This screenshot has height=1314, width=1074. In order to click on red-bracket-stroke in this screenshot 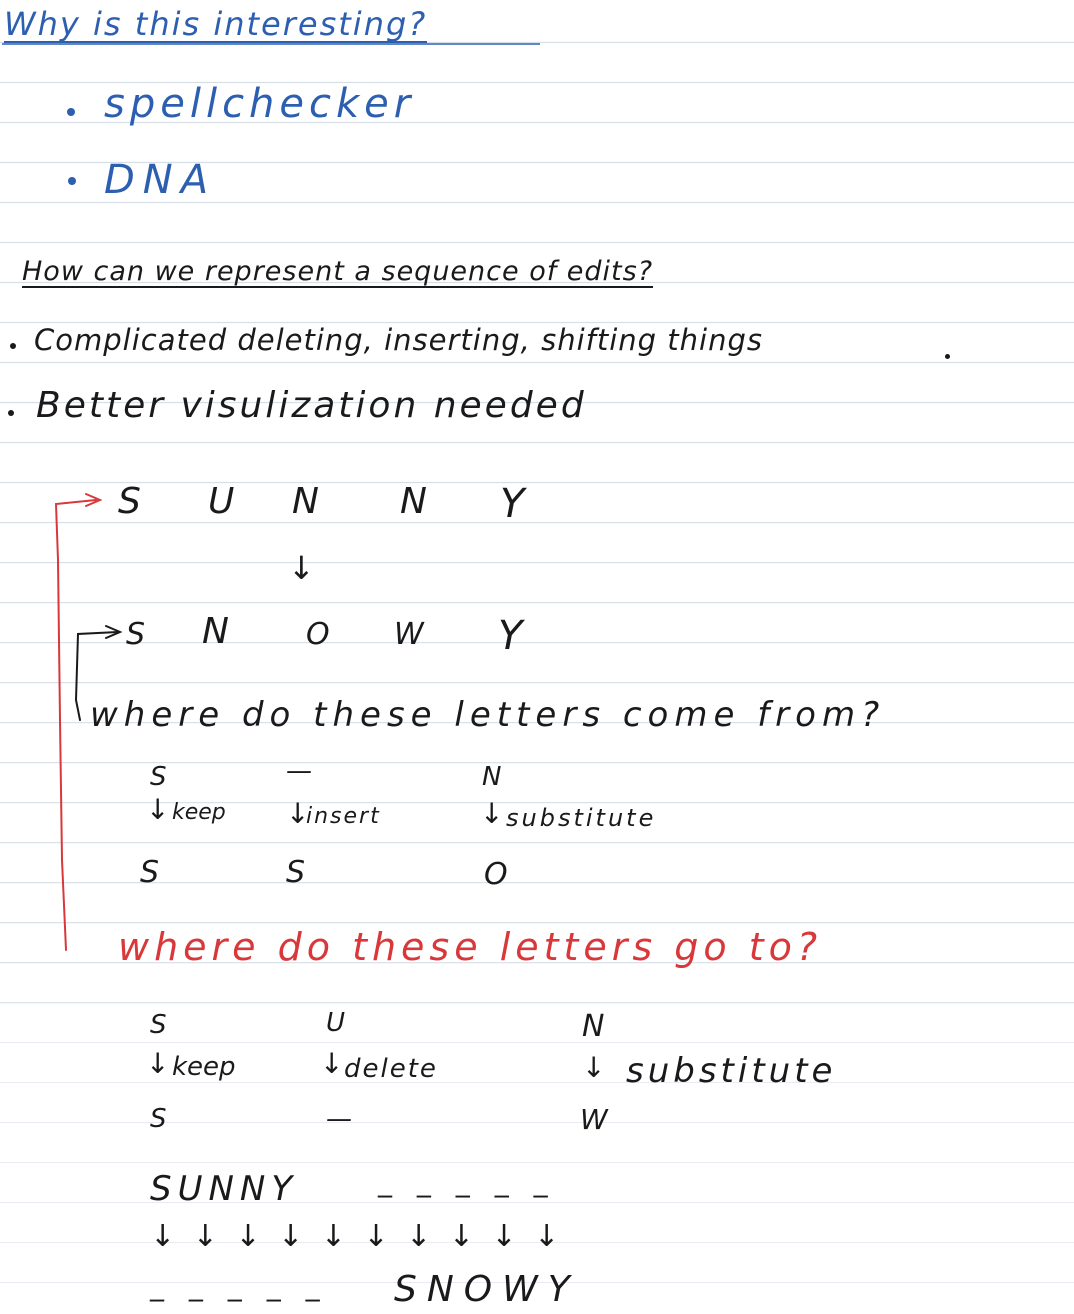, I will do `click(75, 725)`.